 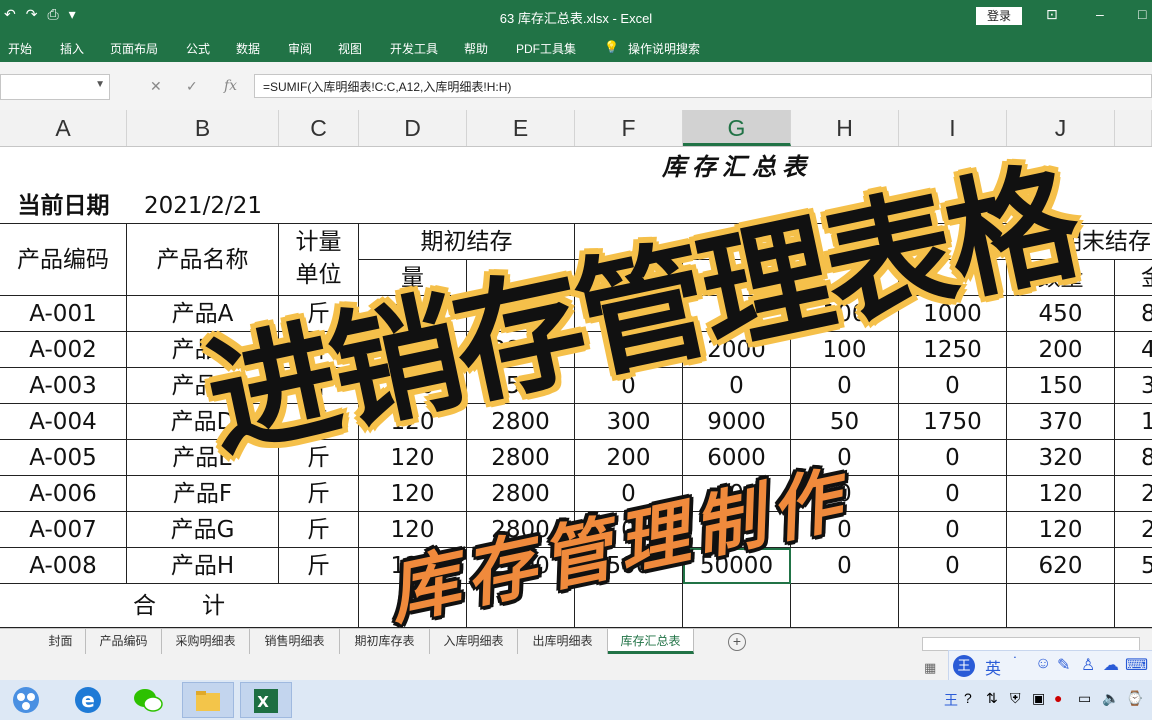 What do you see at coordinates (203, 350) in the screenshot?
I see `cell-name: 产品B` at bounding box center [203, 350].